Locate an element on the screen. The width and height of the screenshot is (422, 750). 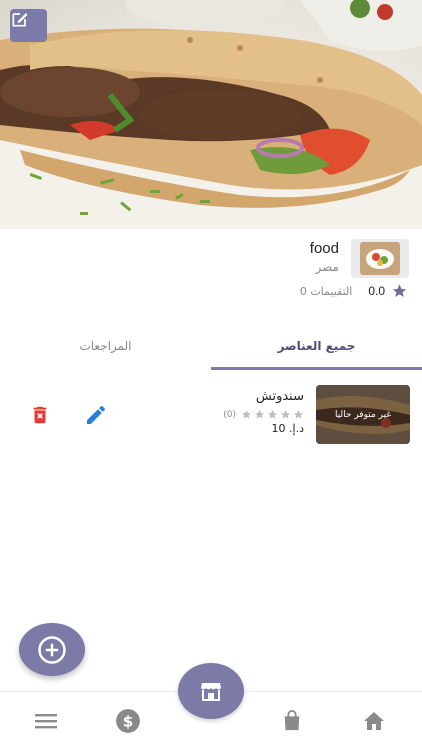
unavailable-badge: غير متوفر حاليا is located at coordinates (363, 414).